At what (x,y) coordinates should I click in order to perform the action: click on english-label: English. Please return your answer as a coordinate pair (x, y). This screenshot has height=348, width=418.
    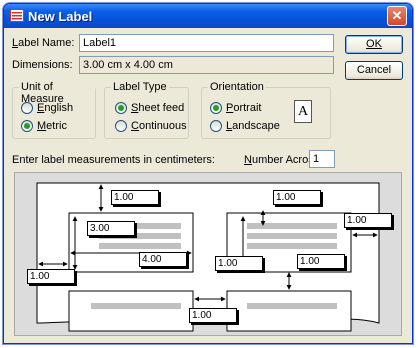
    Looking at the image, I should click on (55, 108).